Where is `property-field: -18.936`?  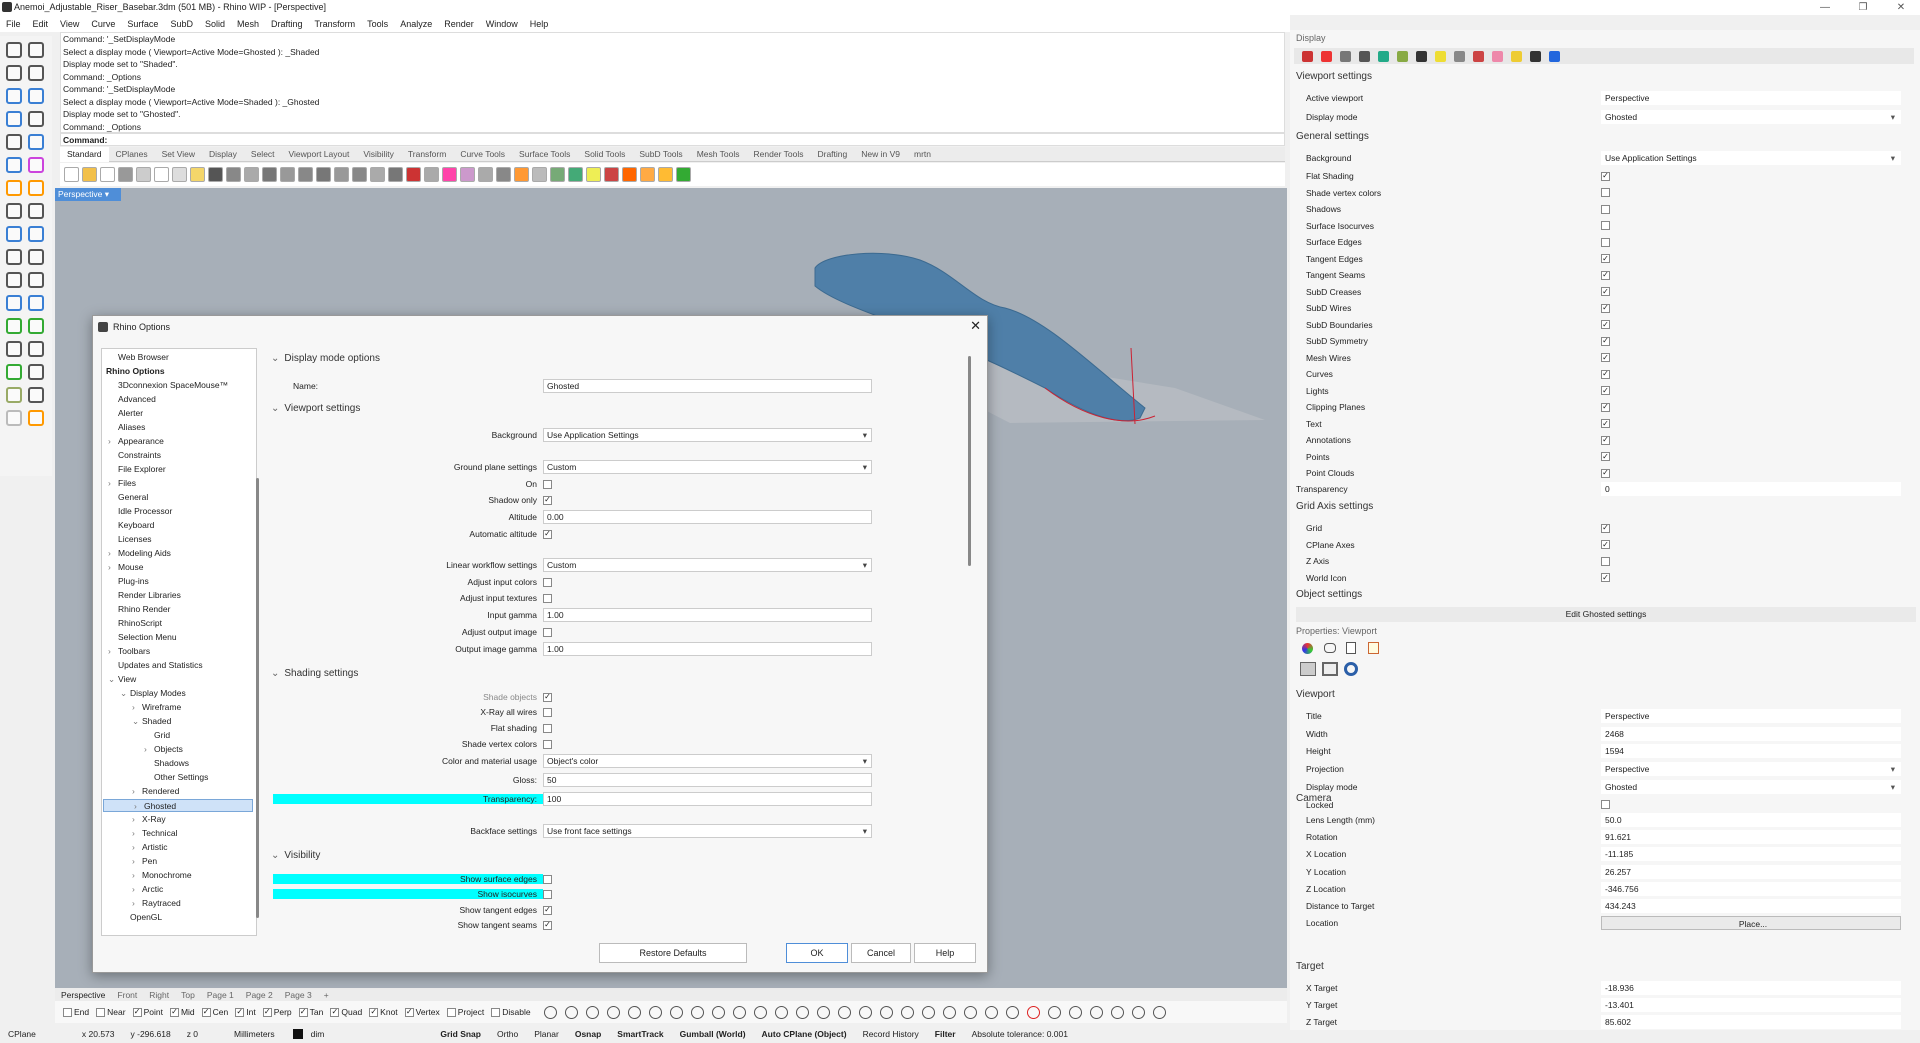
property-field: -18.936 is located at coordinates (1751, 988).